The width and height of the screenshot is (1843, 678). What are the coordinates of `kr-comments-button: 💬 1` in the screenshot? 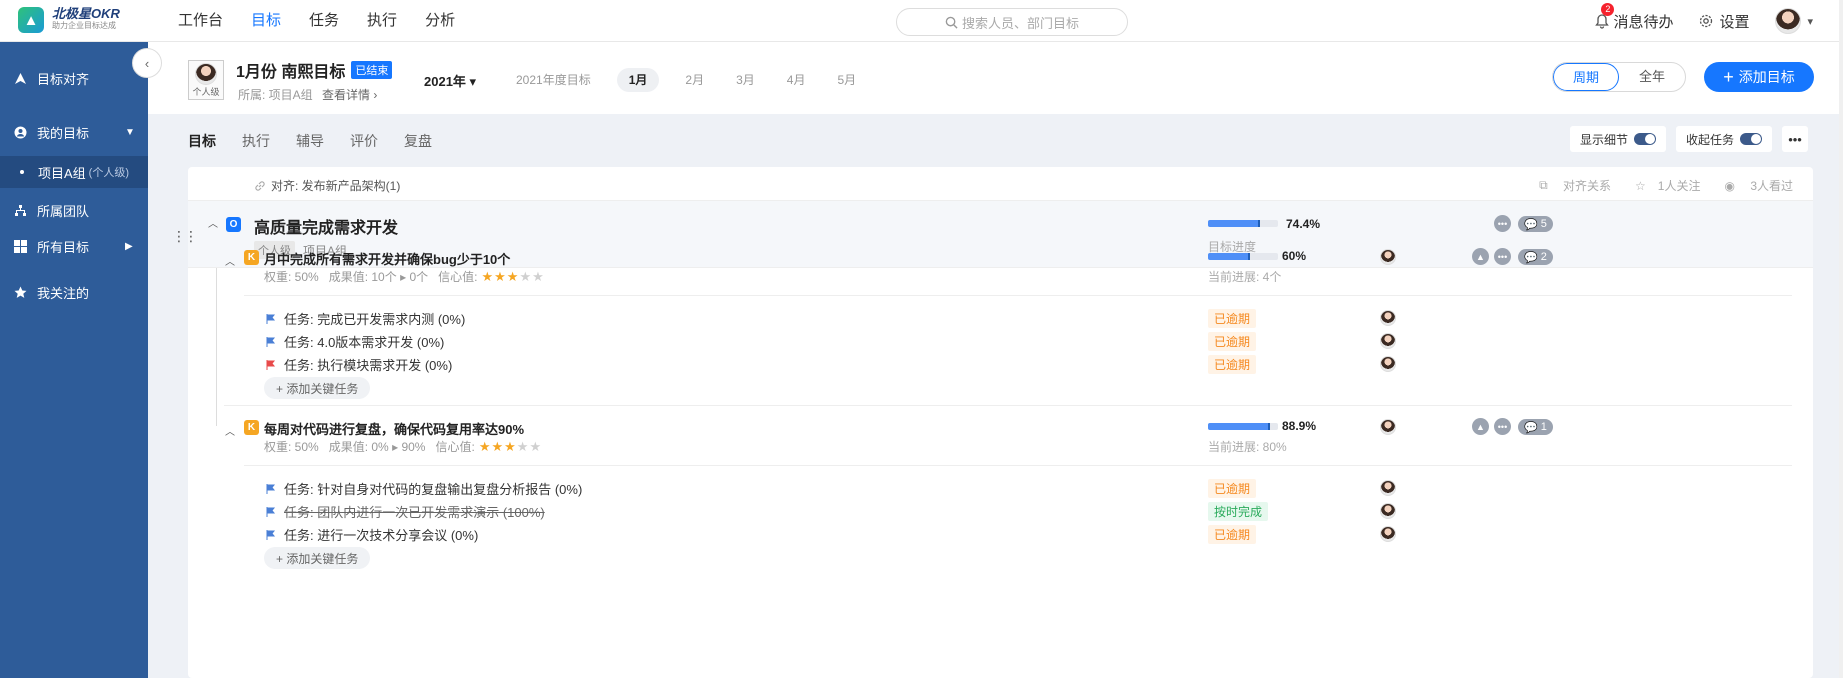 It's located at (1535, 427).